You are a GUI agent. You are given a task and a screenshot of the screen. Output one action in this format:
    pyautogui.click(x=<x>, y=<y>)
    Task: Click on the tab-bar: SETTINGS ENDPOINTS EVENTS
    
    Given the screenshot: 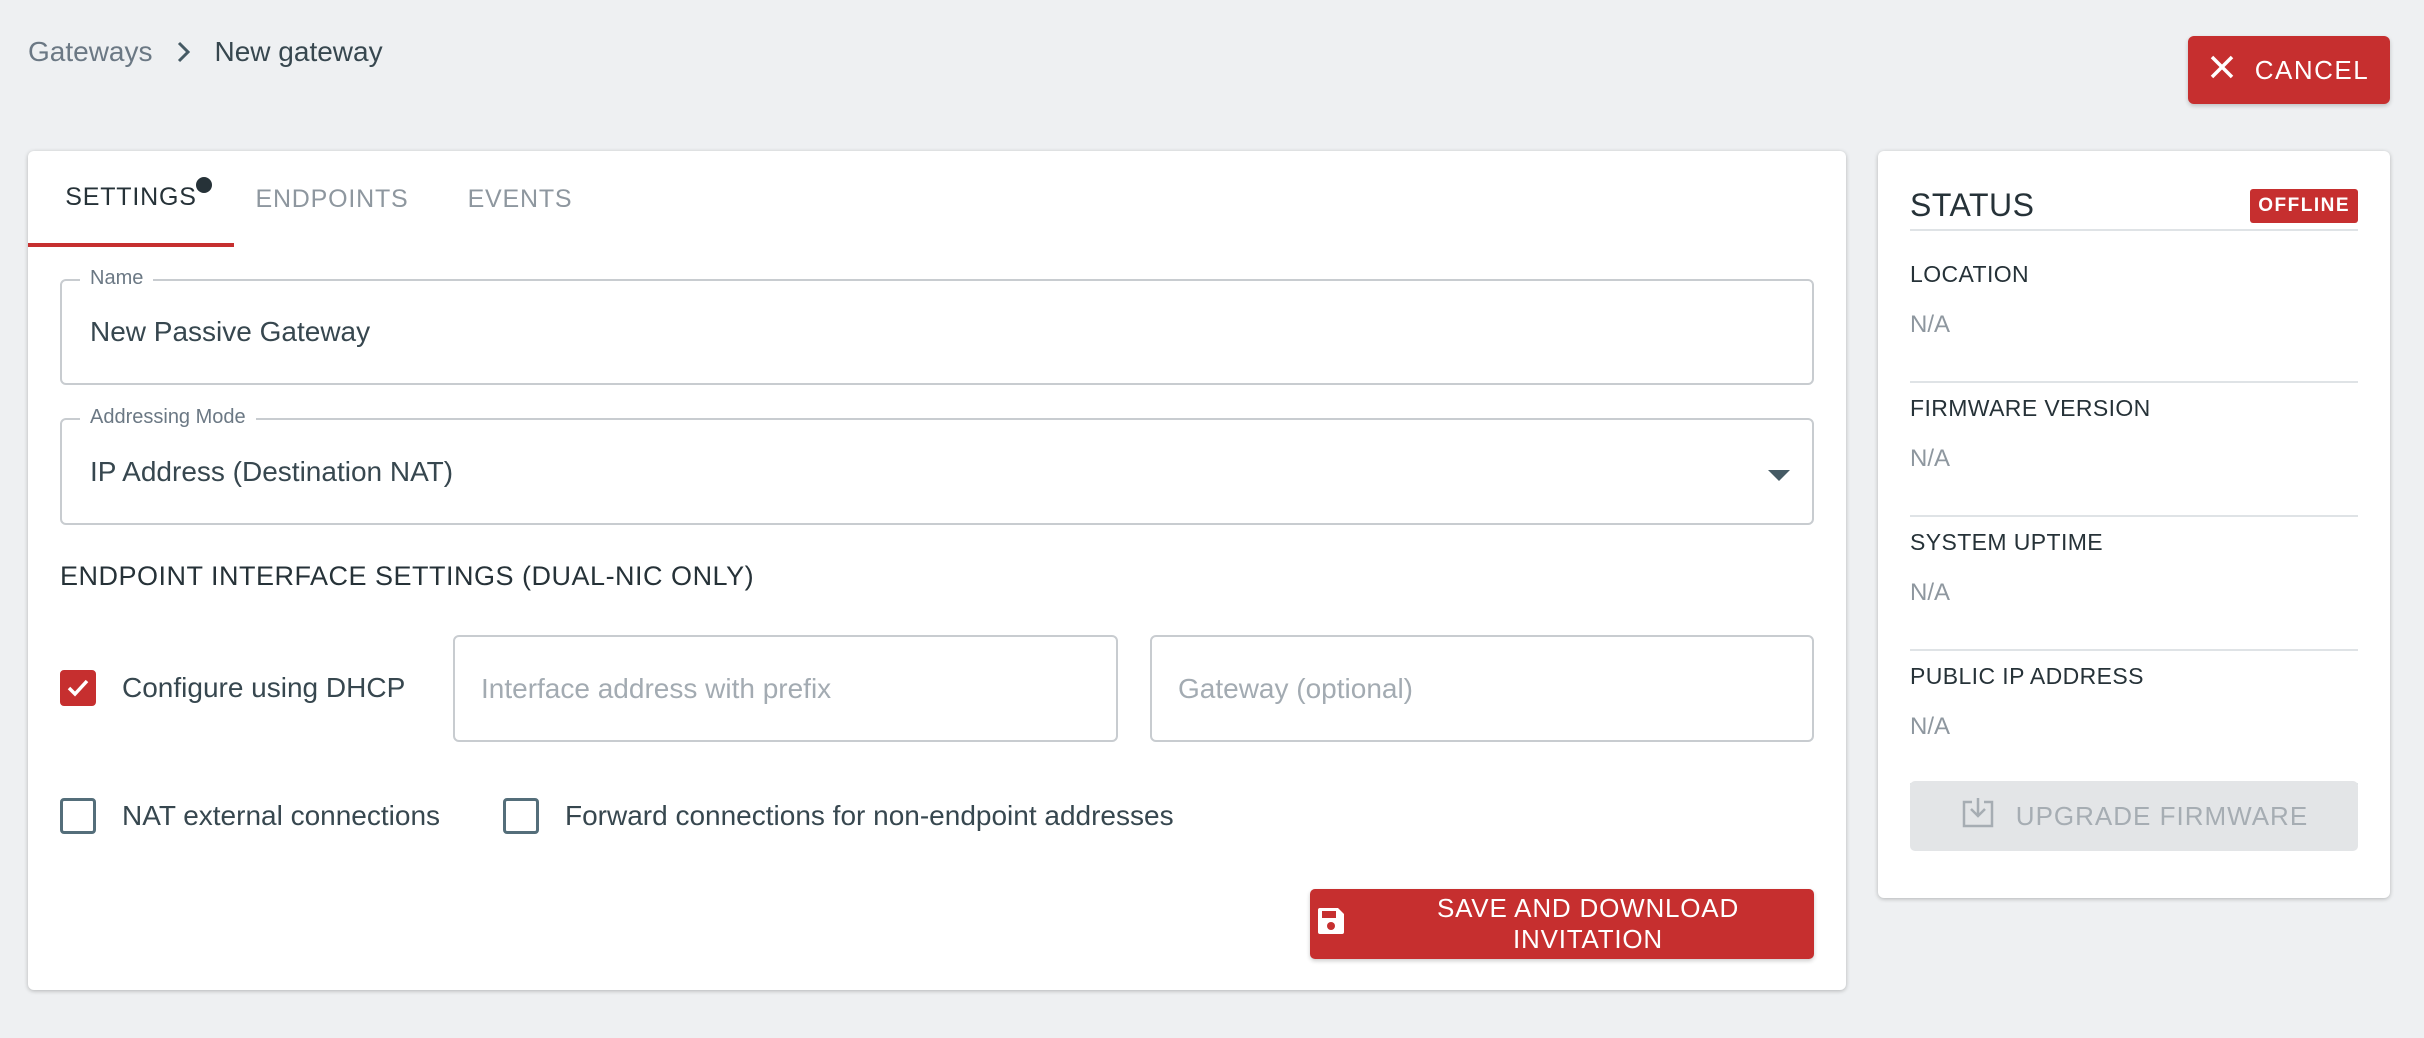 What is the action you would take?
    pyautogui.click(x=319, y=199)
    